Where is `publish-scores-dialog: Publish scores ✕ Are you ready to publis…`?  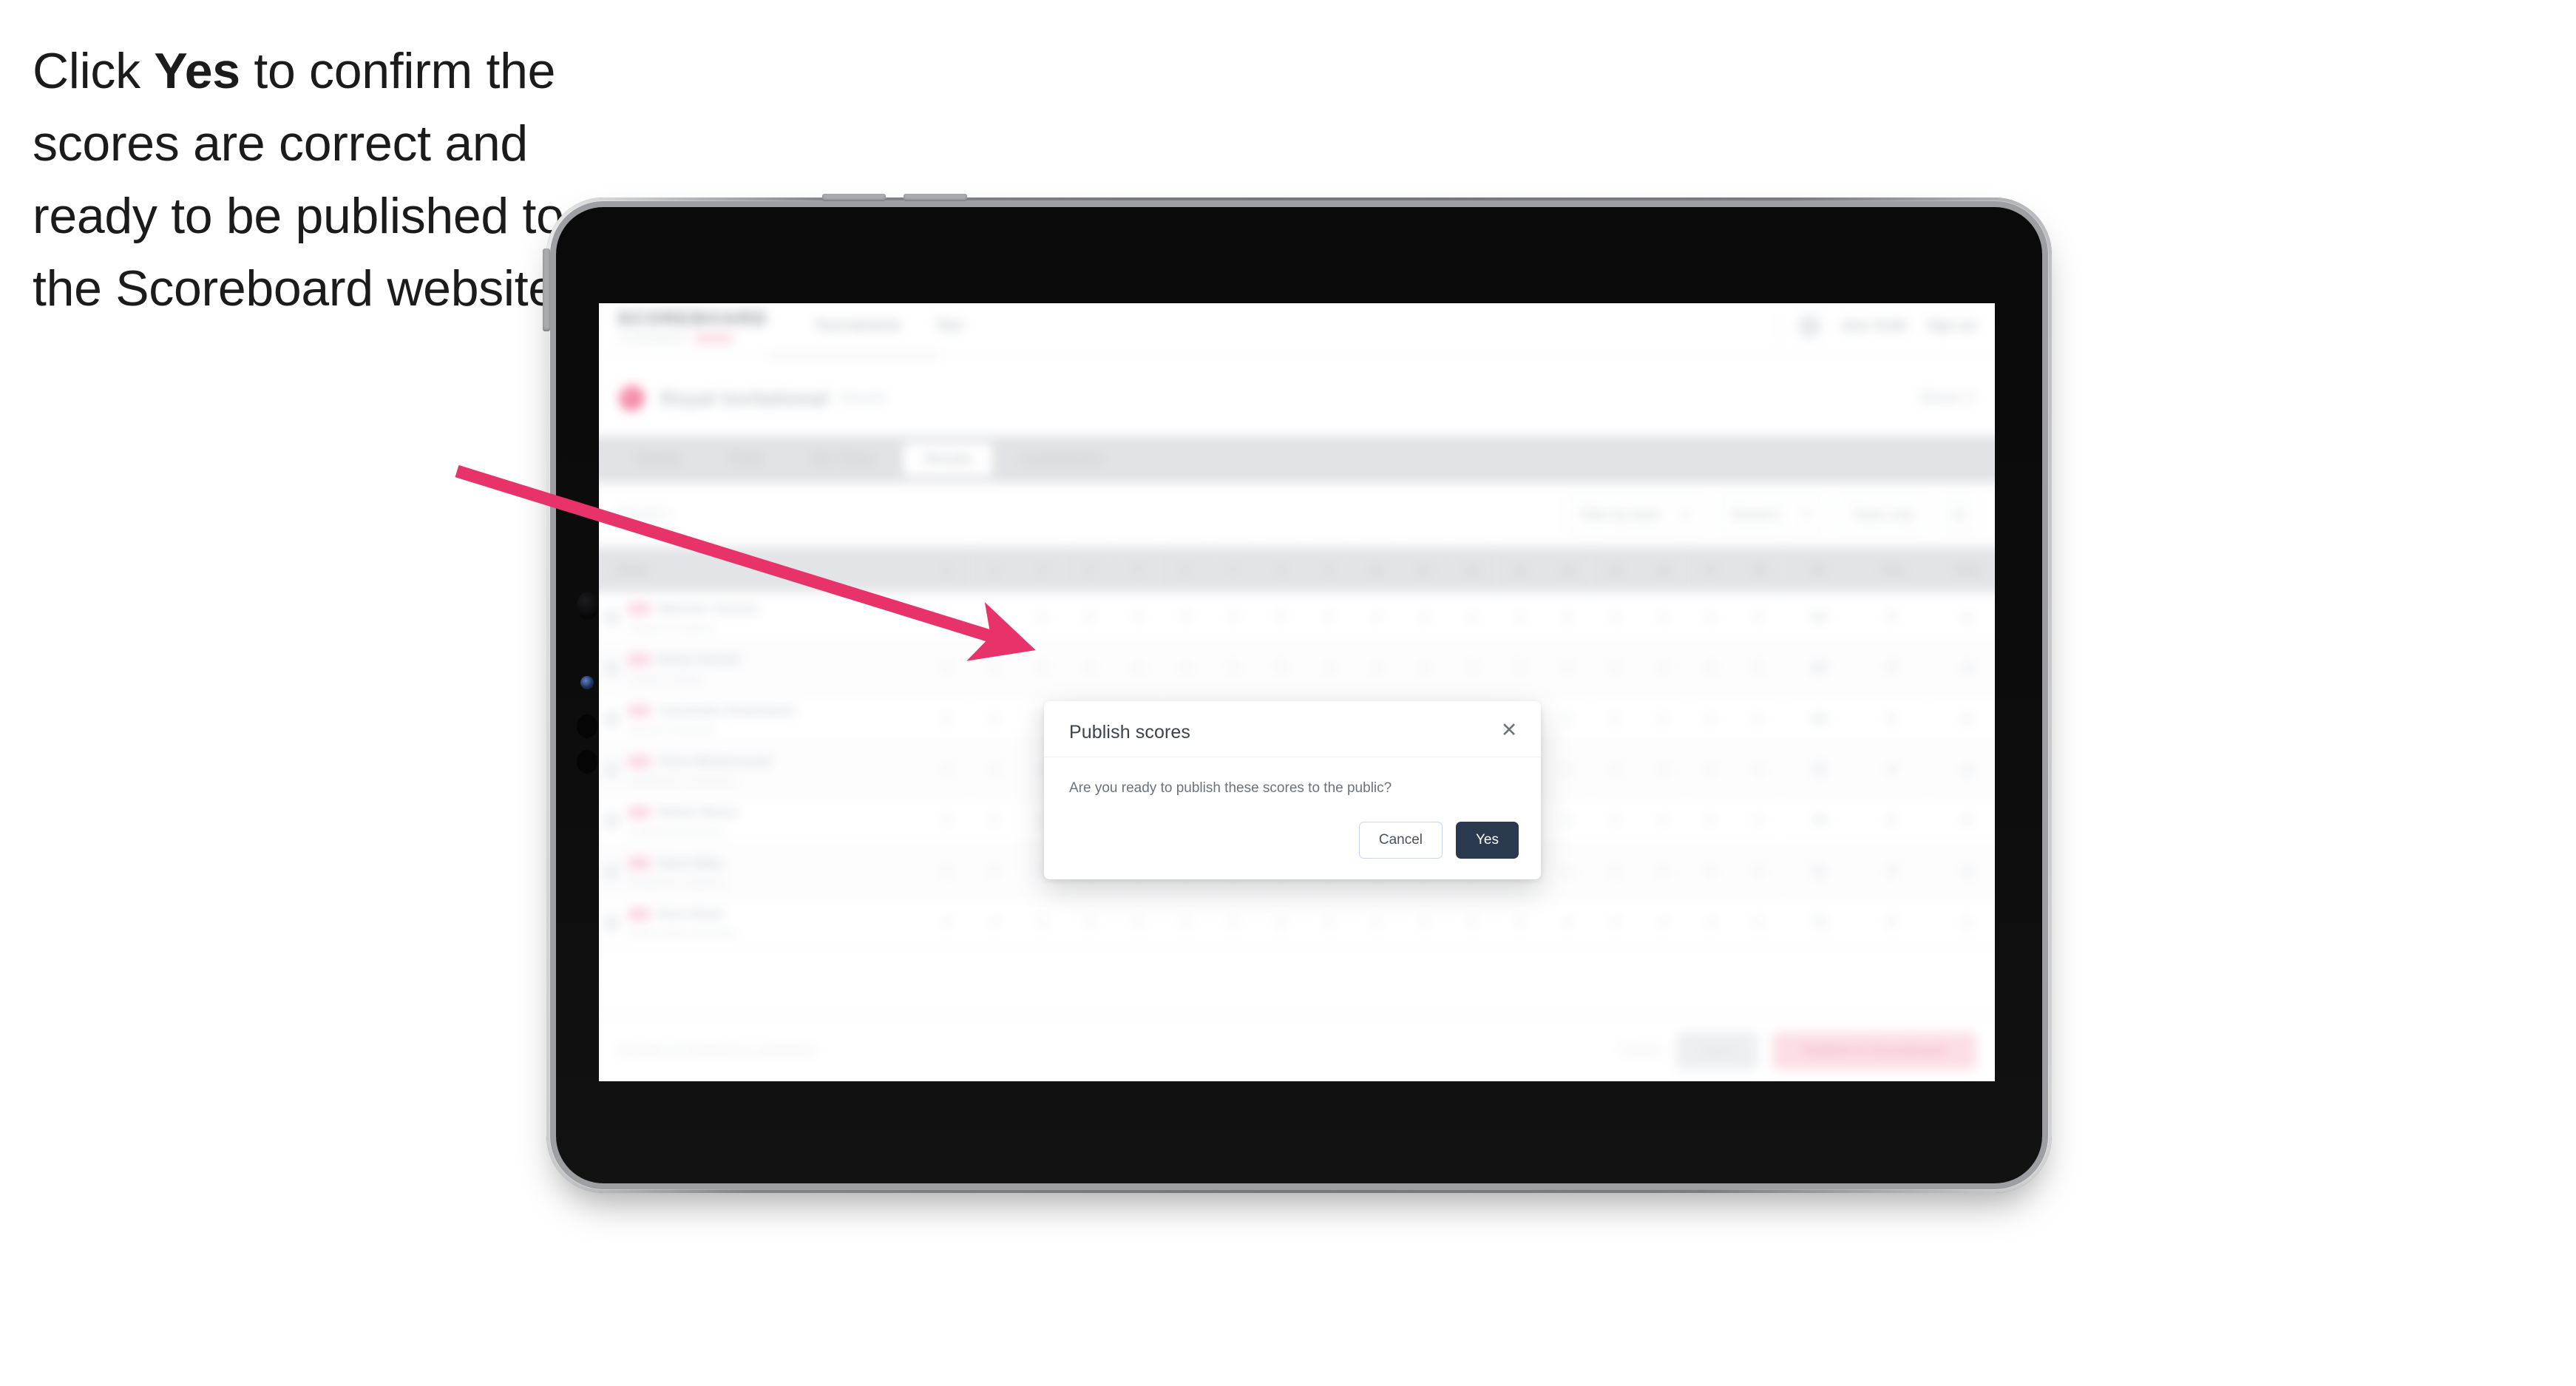 publish-scores-dialog: Publish scores ✕ Are you ready to publis… is located at coordinates (1292, 790).